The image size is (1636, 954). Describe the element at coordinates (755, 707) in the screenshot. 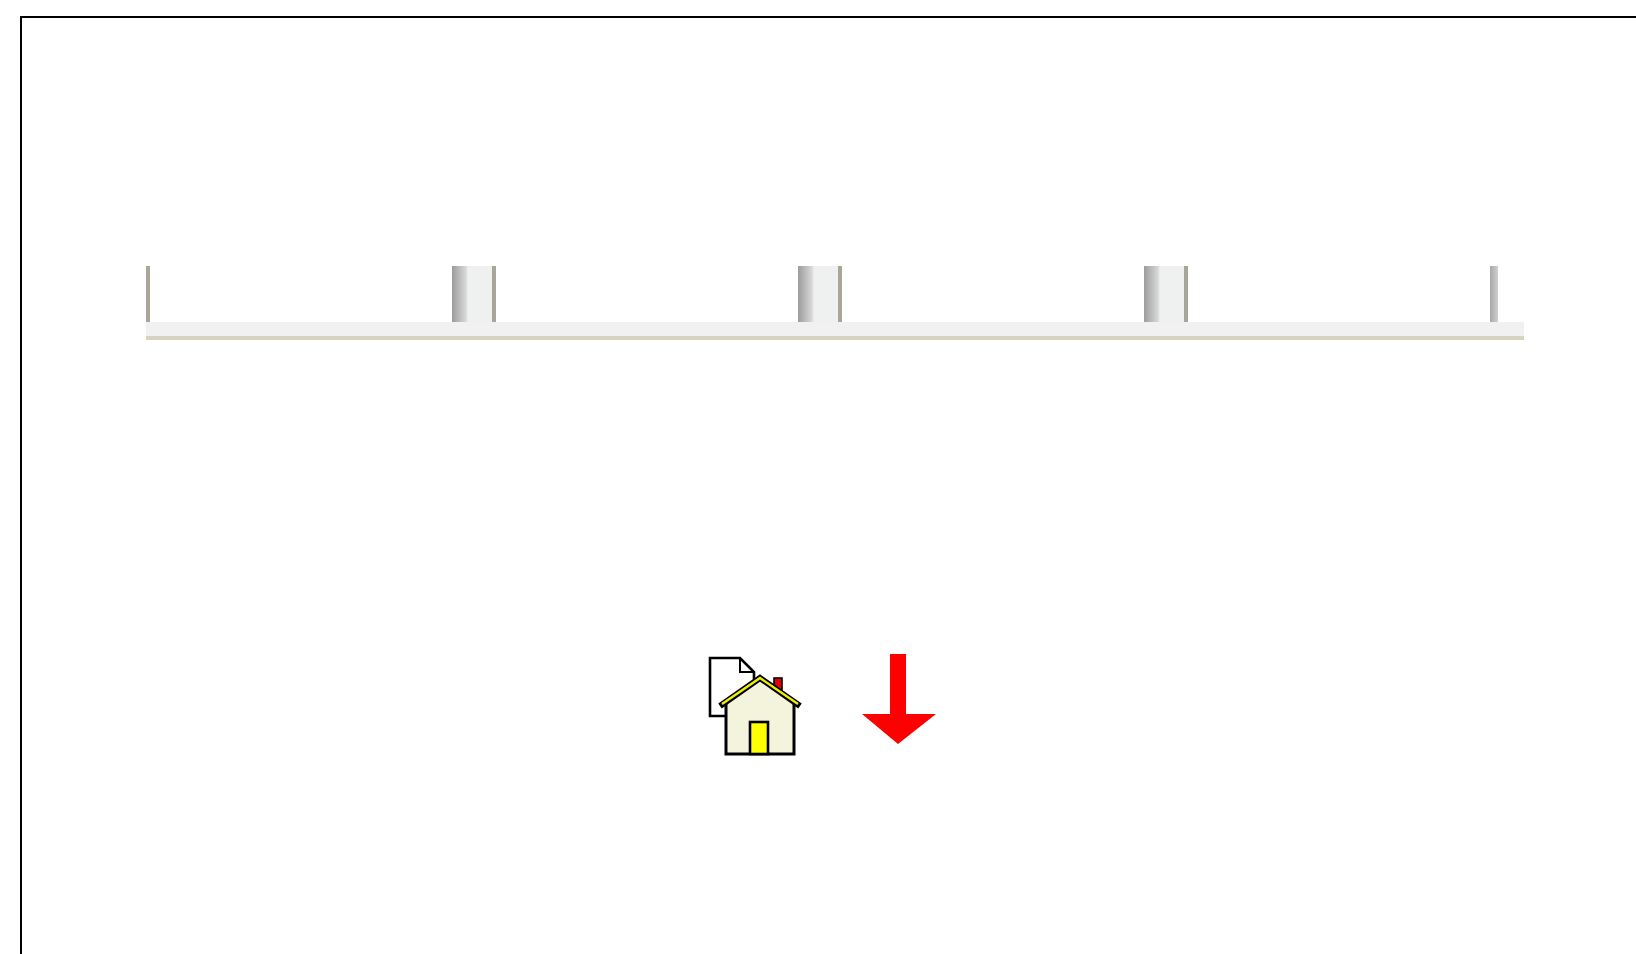

I see `home-page-icon` at that location.